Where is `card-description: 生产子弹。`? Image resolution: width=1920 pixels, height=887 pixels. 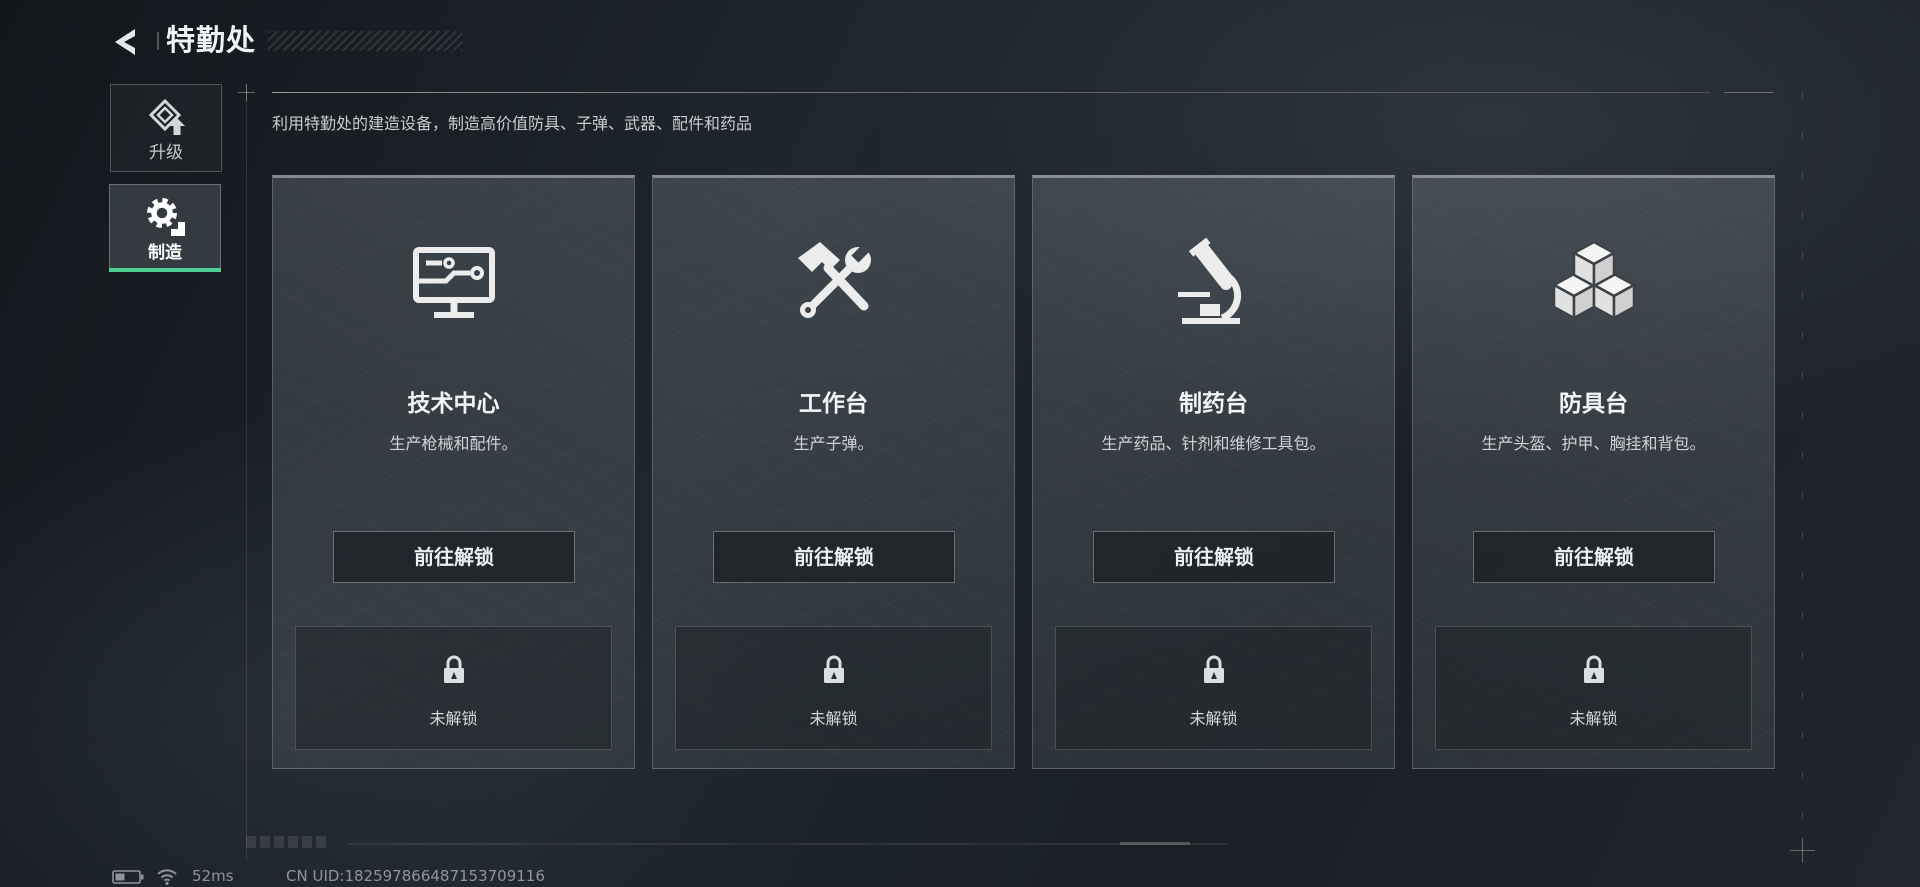 card-description: 生产子弹。 is located at coordinates (833, 443).